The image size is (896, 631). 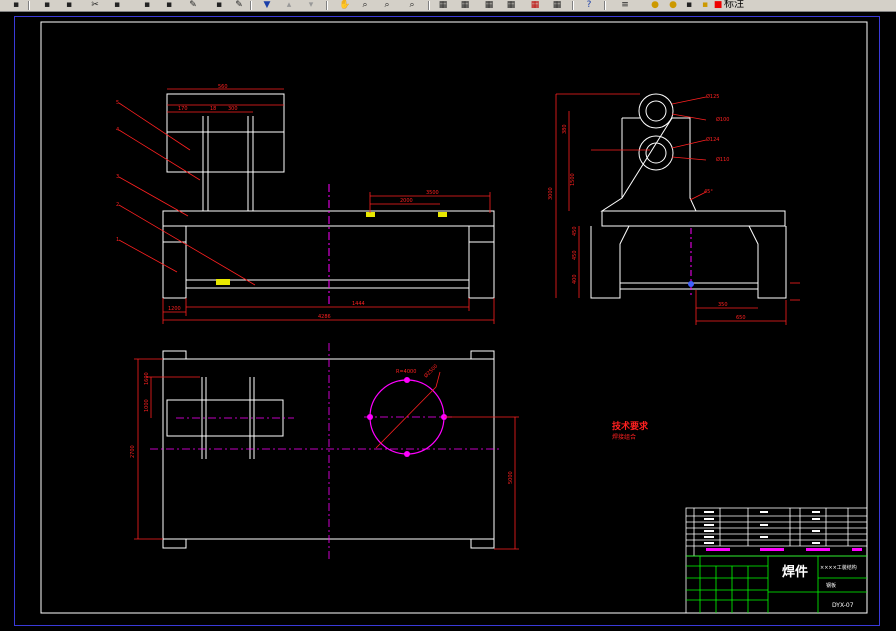 I want to click on upper-bore-outer, so click(x=656, y=111).